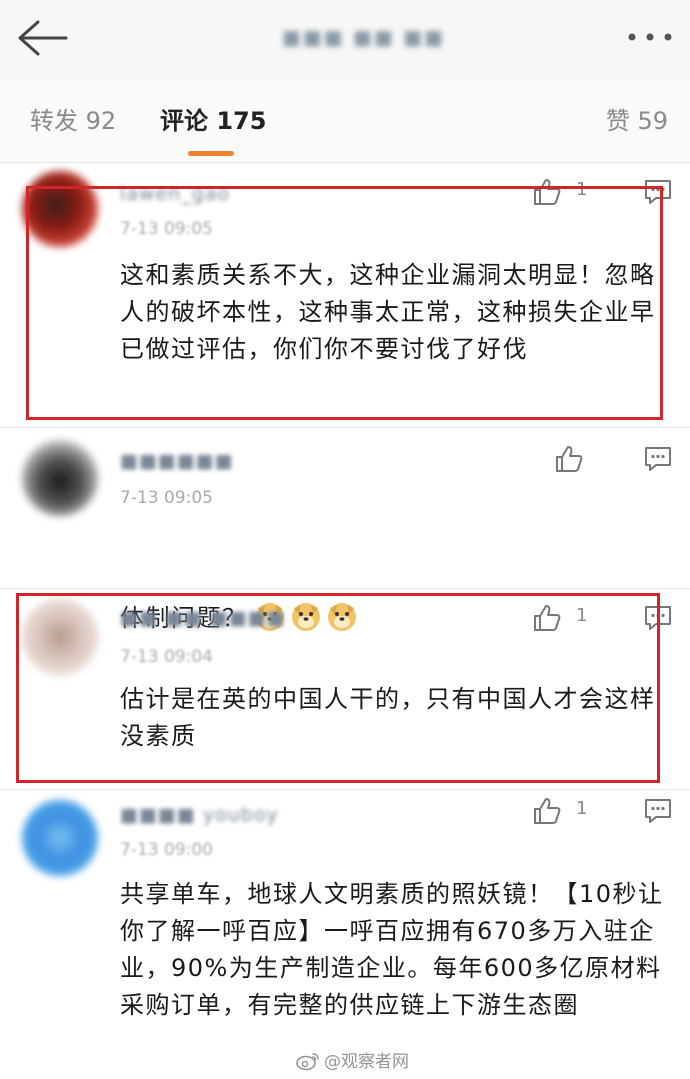  Describe the element at coordinates (602, 459) in the screenshot. I see `comment-actions` at that location.